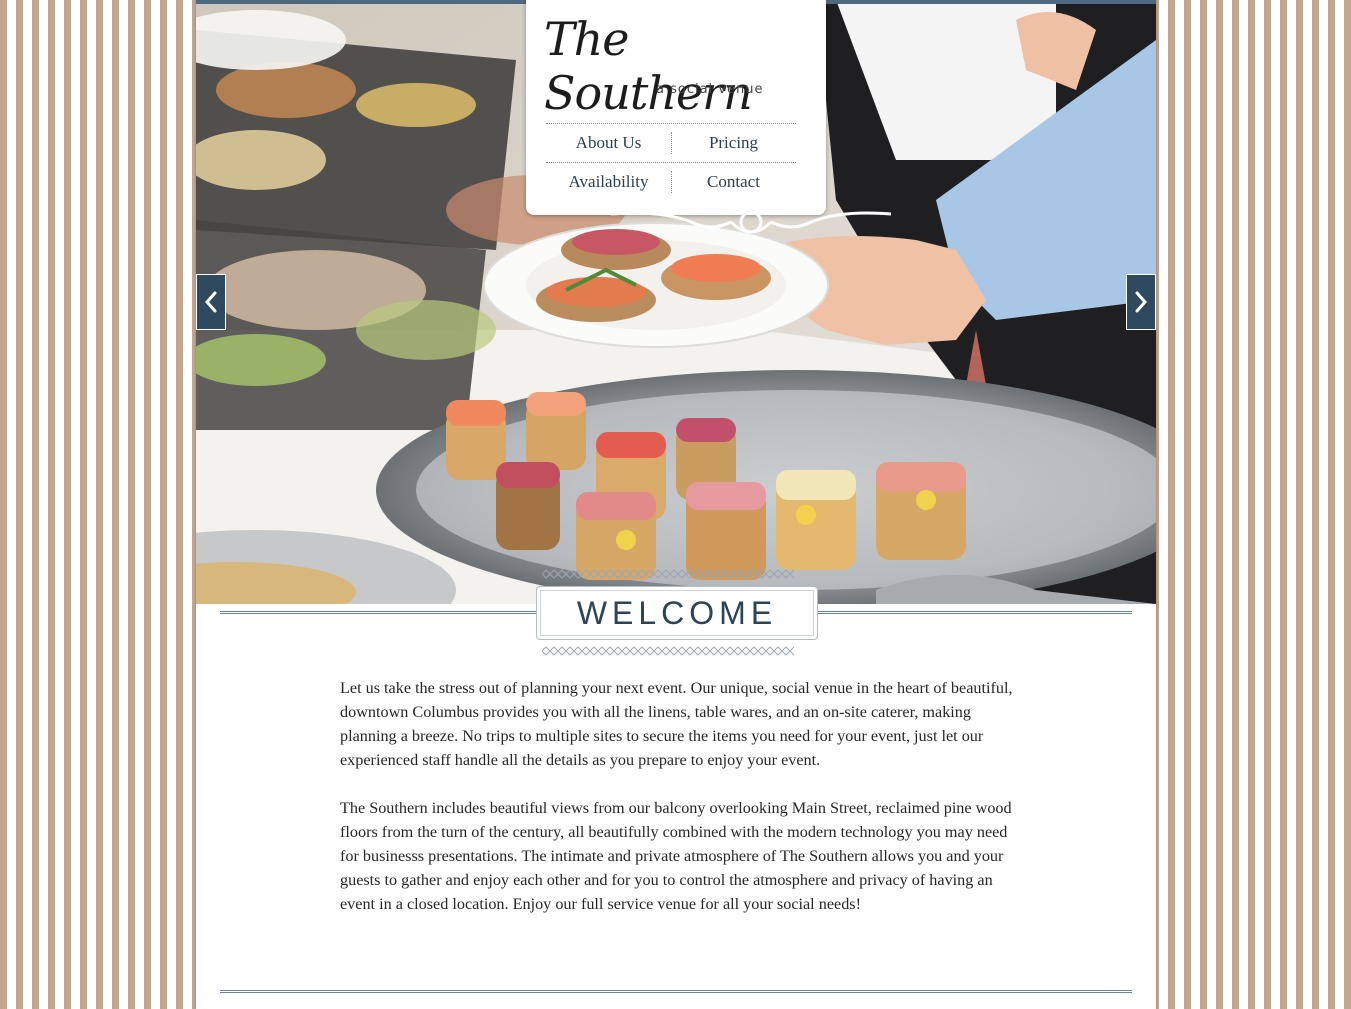 This screenshot has width=1351, height=1009. Describe the element at coordinates (676, 991) in the screenshot. I see `section-divider` at that location.